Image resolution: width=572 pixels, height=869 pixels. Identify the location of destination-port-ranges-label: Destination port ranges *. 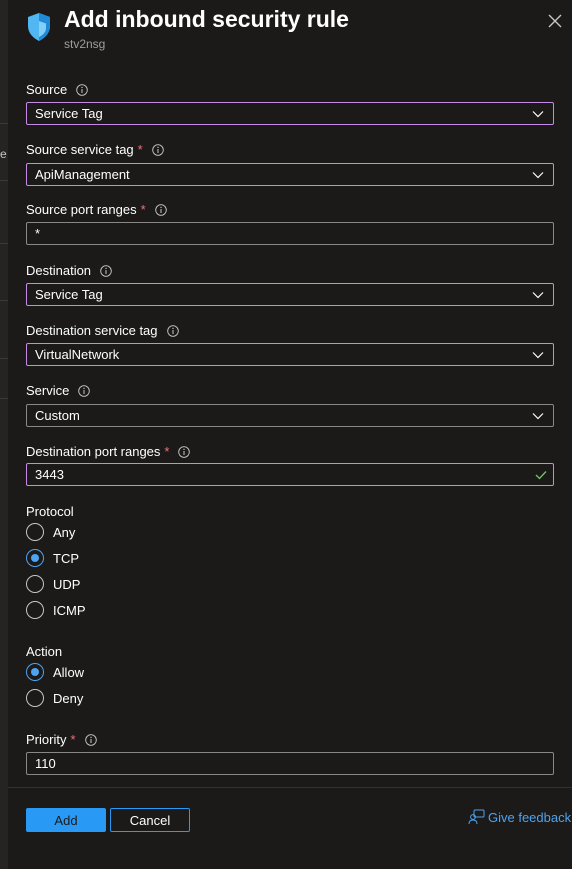
(108, 451).